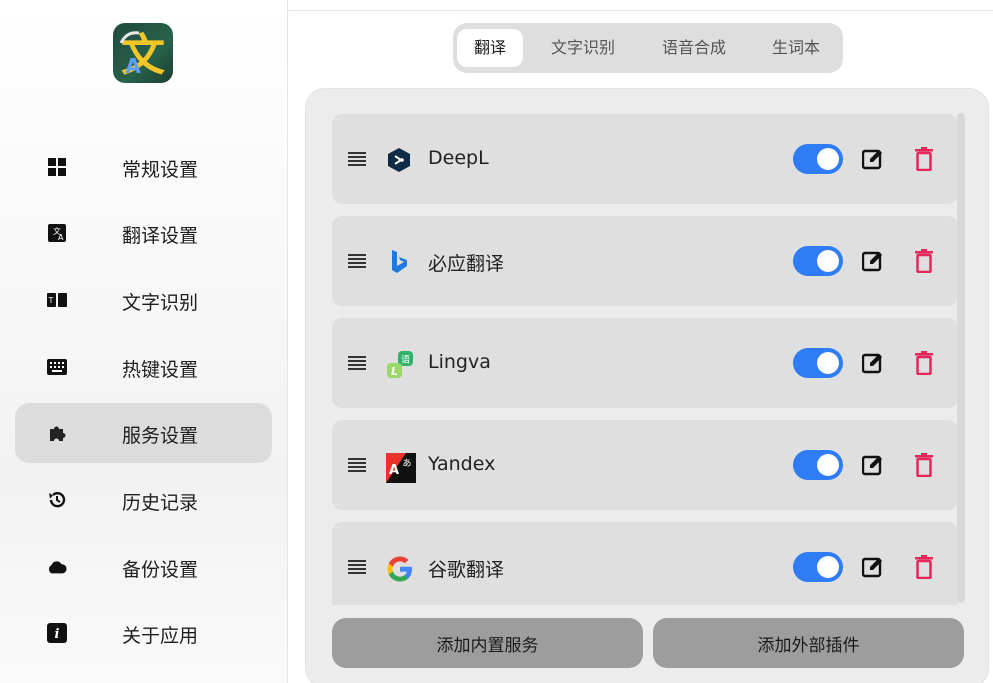 This screenshot has width=993, height=683. I want to click on bing-icon, so click(399, 262).